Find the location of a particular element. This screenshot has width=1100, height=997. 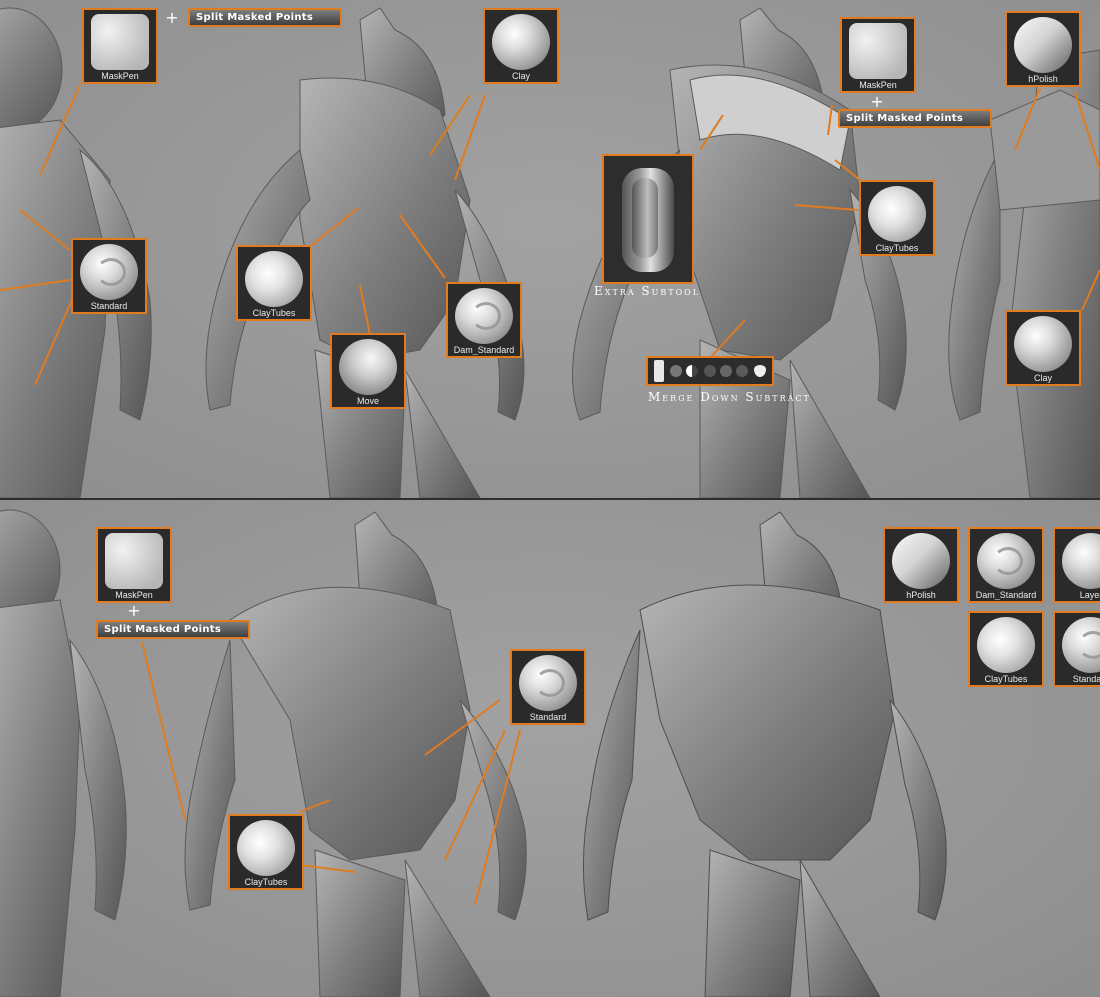

intersect-mode-icon is located at coordinates (726, 371).